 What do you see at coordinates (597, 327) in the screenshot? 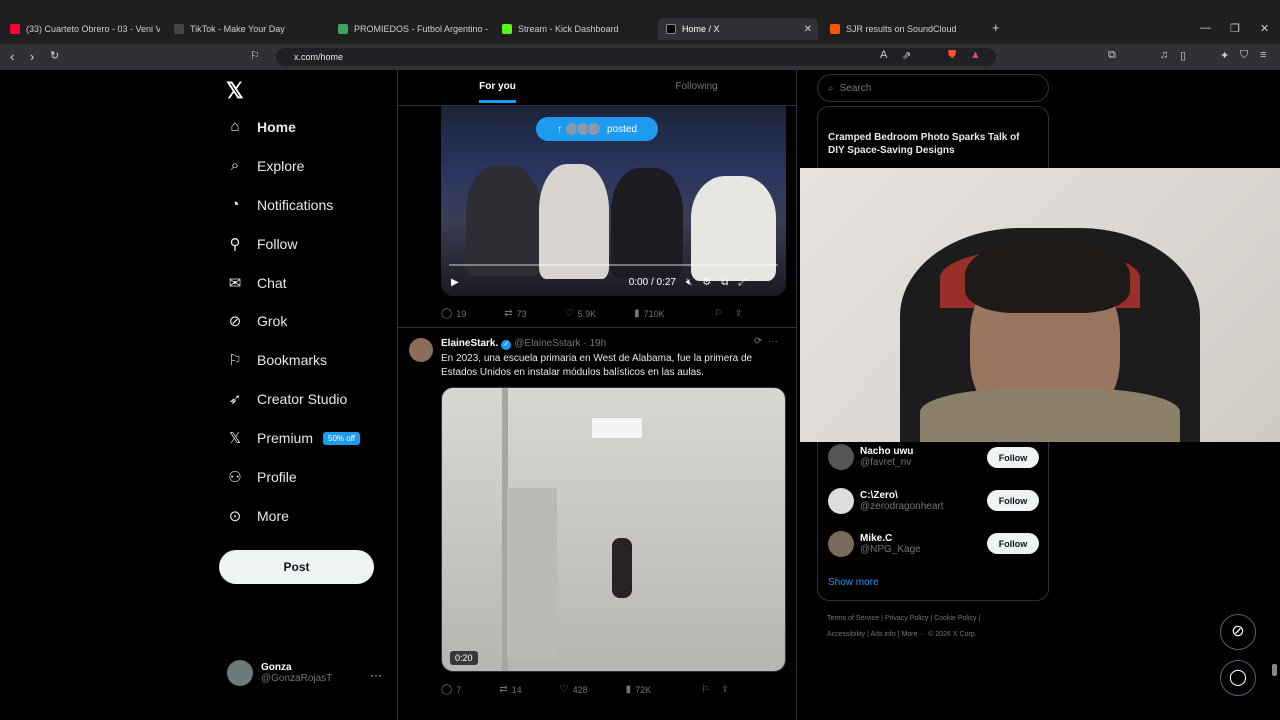
I see `divider` at bounding box center [597, 327].